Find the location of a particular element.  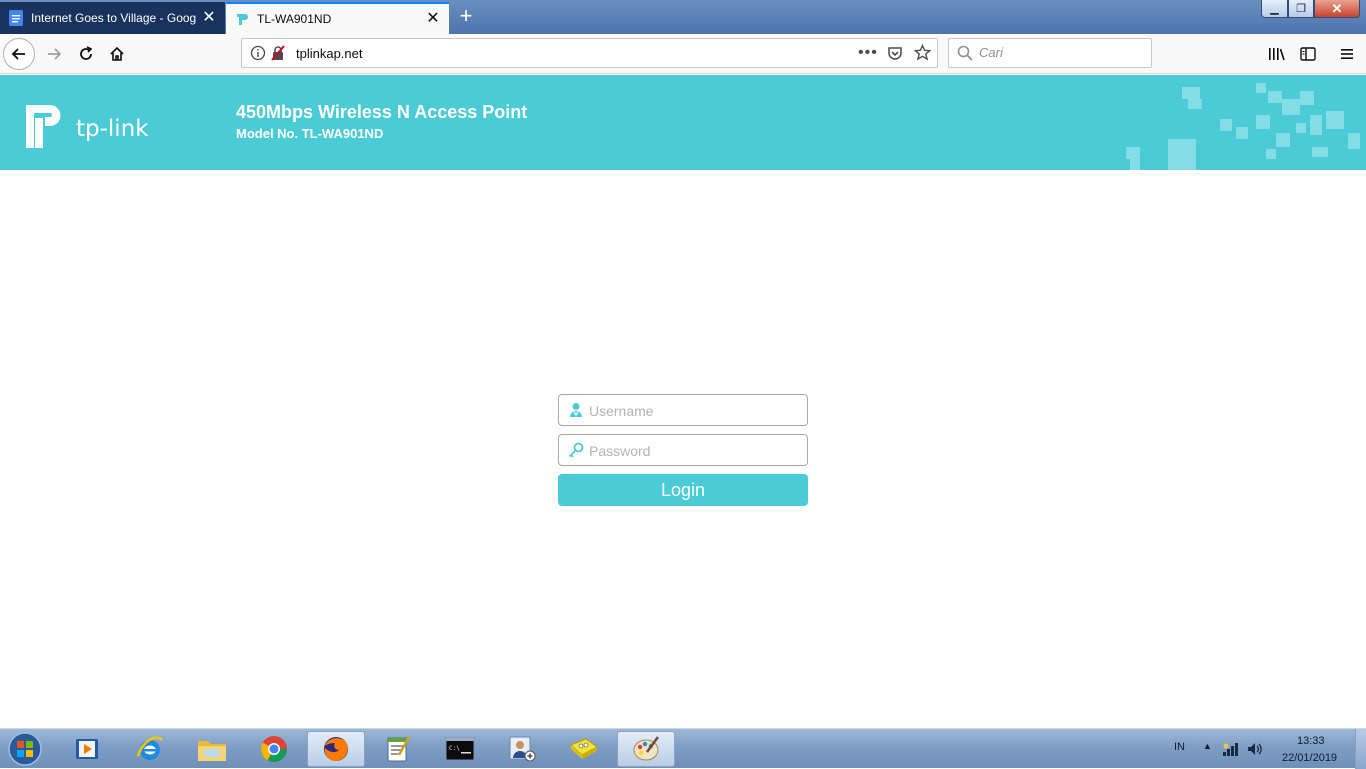

forward-arrow-icon is located at coordinates (55, 54).